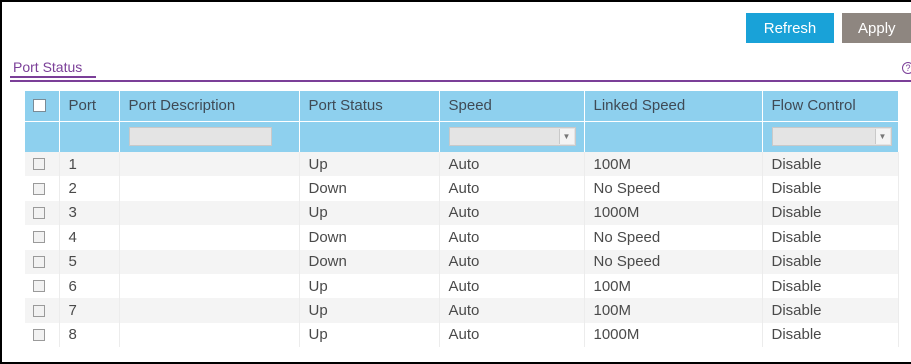  Describe the element at coordinates (460, 81) in the screenshot. I see `tab-divider` at that location.